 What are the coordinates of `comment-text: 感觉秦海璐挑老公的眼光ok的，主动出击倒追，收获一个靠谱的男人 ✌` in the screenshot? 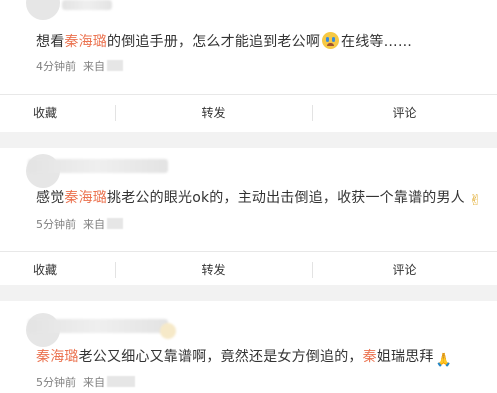 It's located at (261, 198).